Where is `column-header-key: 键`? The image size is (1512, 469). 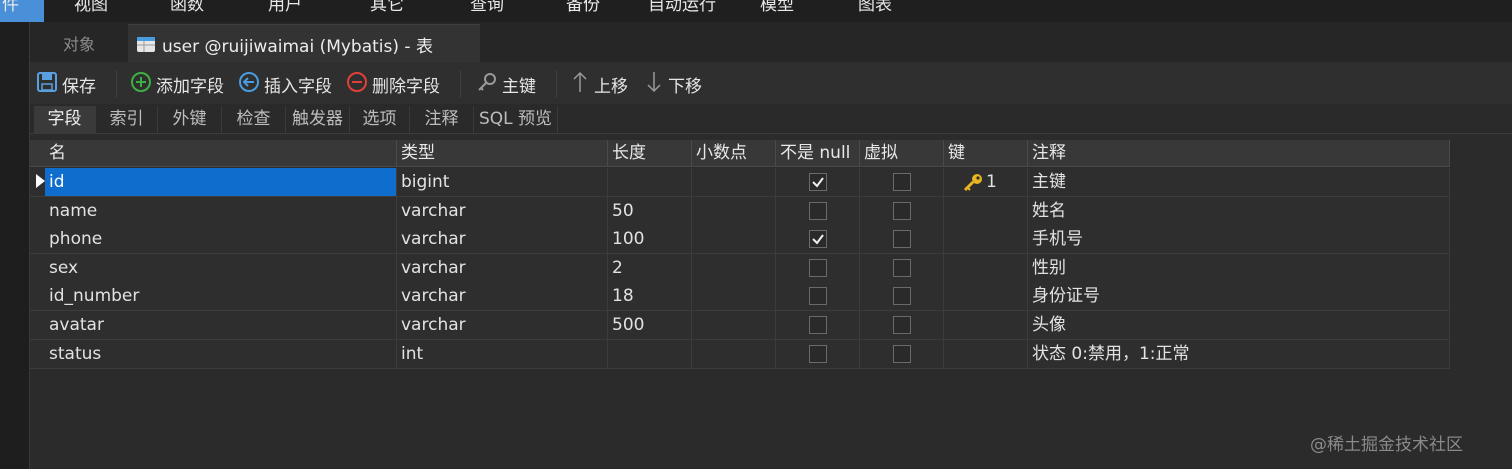 column-header-key: 键 is located at coordinates (986, 153).